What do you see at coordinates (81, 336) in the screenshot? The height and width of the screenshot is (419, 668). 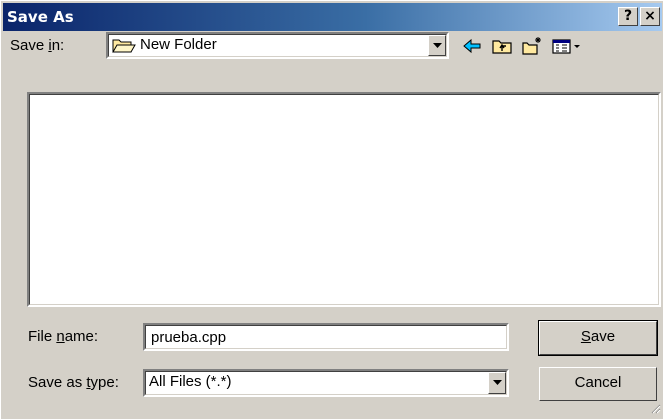 I see `file-name-label-post: ame:` at bounding box center [81, 336].